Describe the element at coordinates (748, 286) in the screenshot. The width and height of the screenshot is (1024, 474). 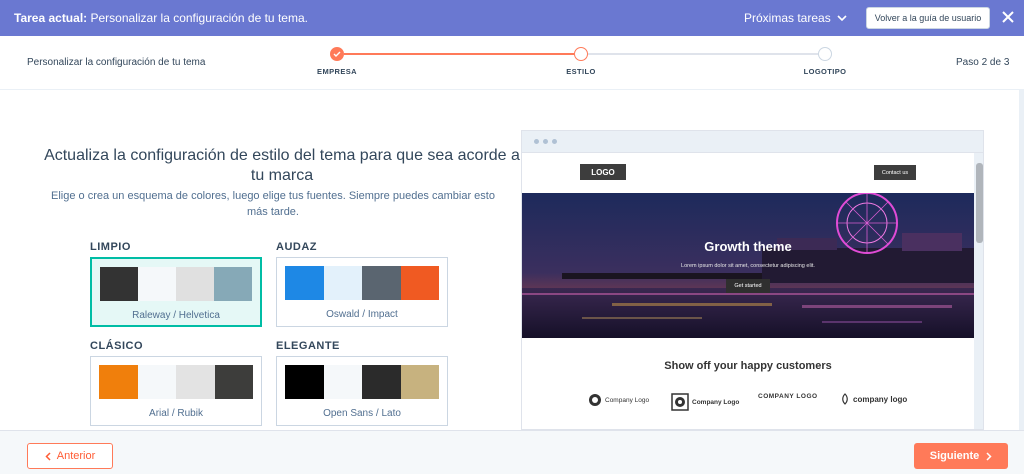
I see `hero-cta-button: Get started` at that location.